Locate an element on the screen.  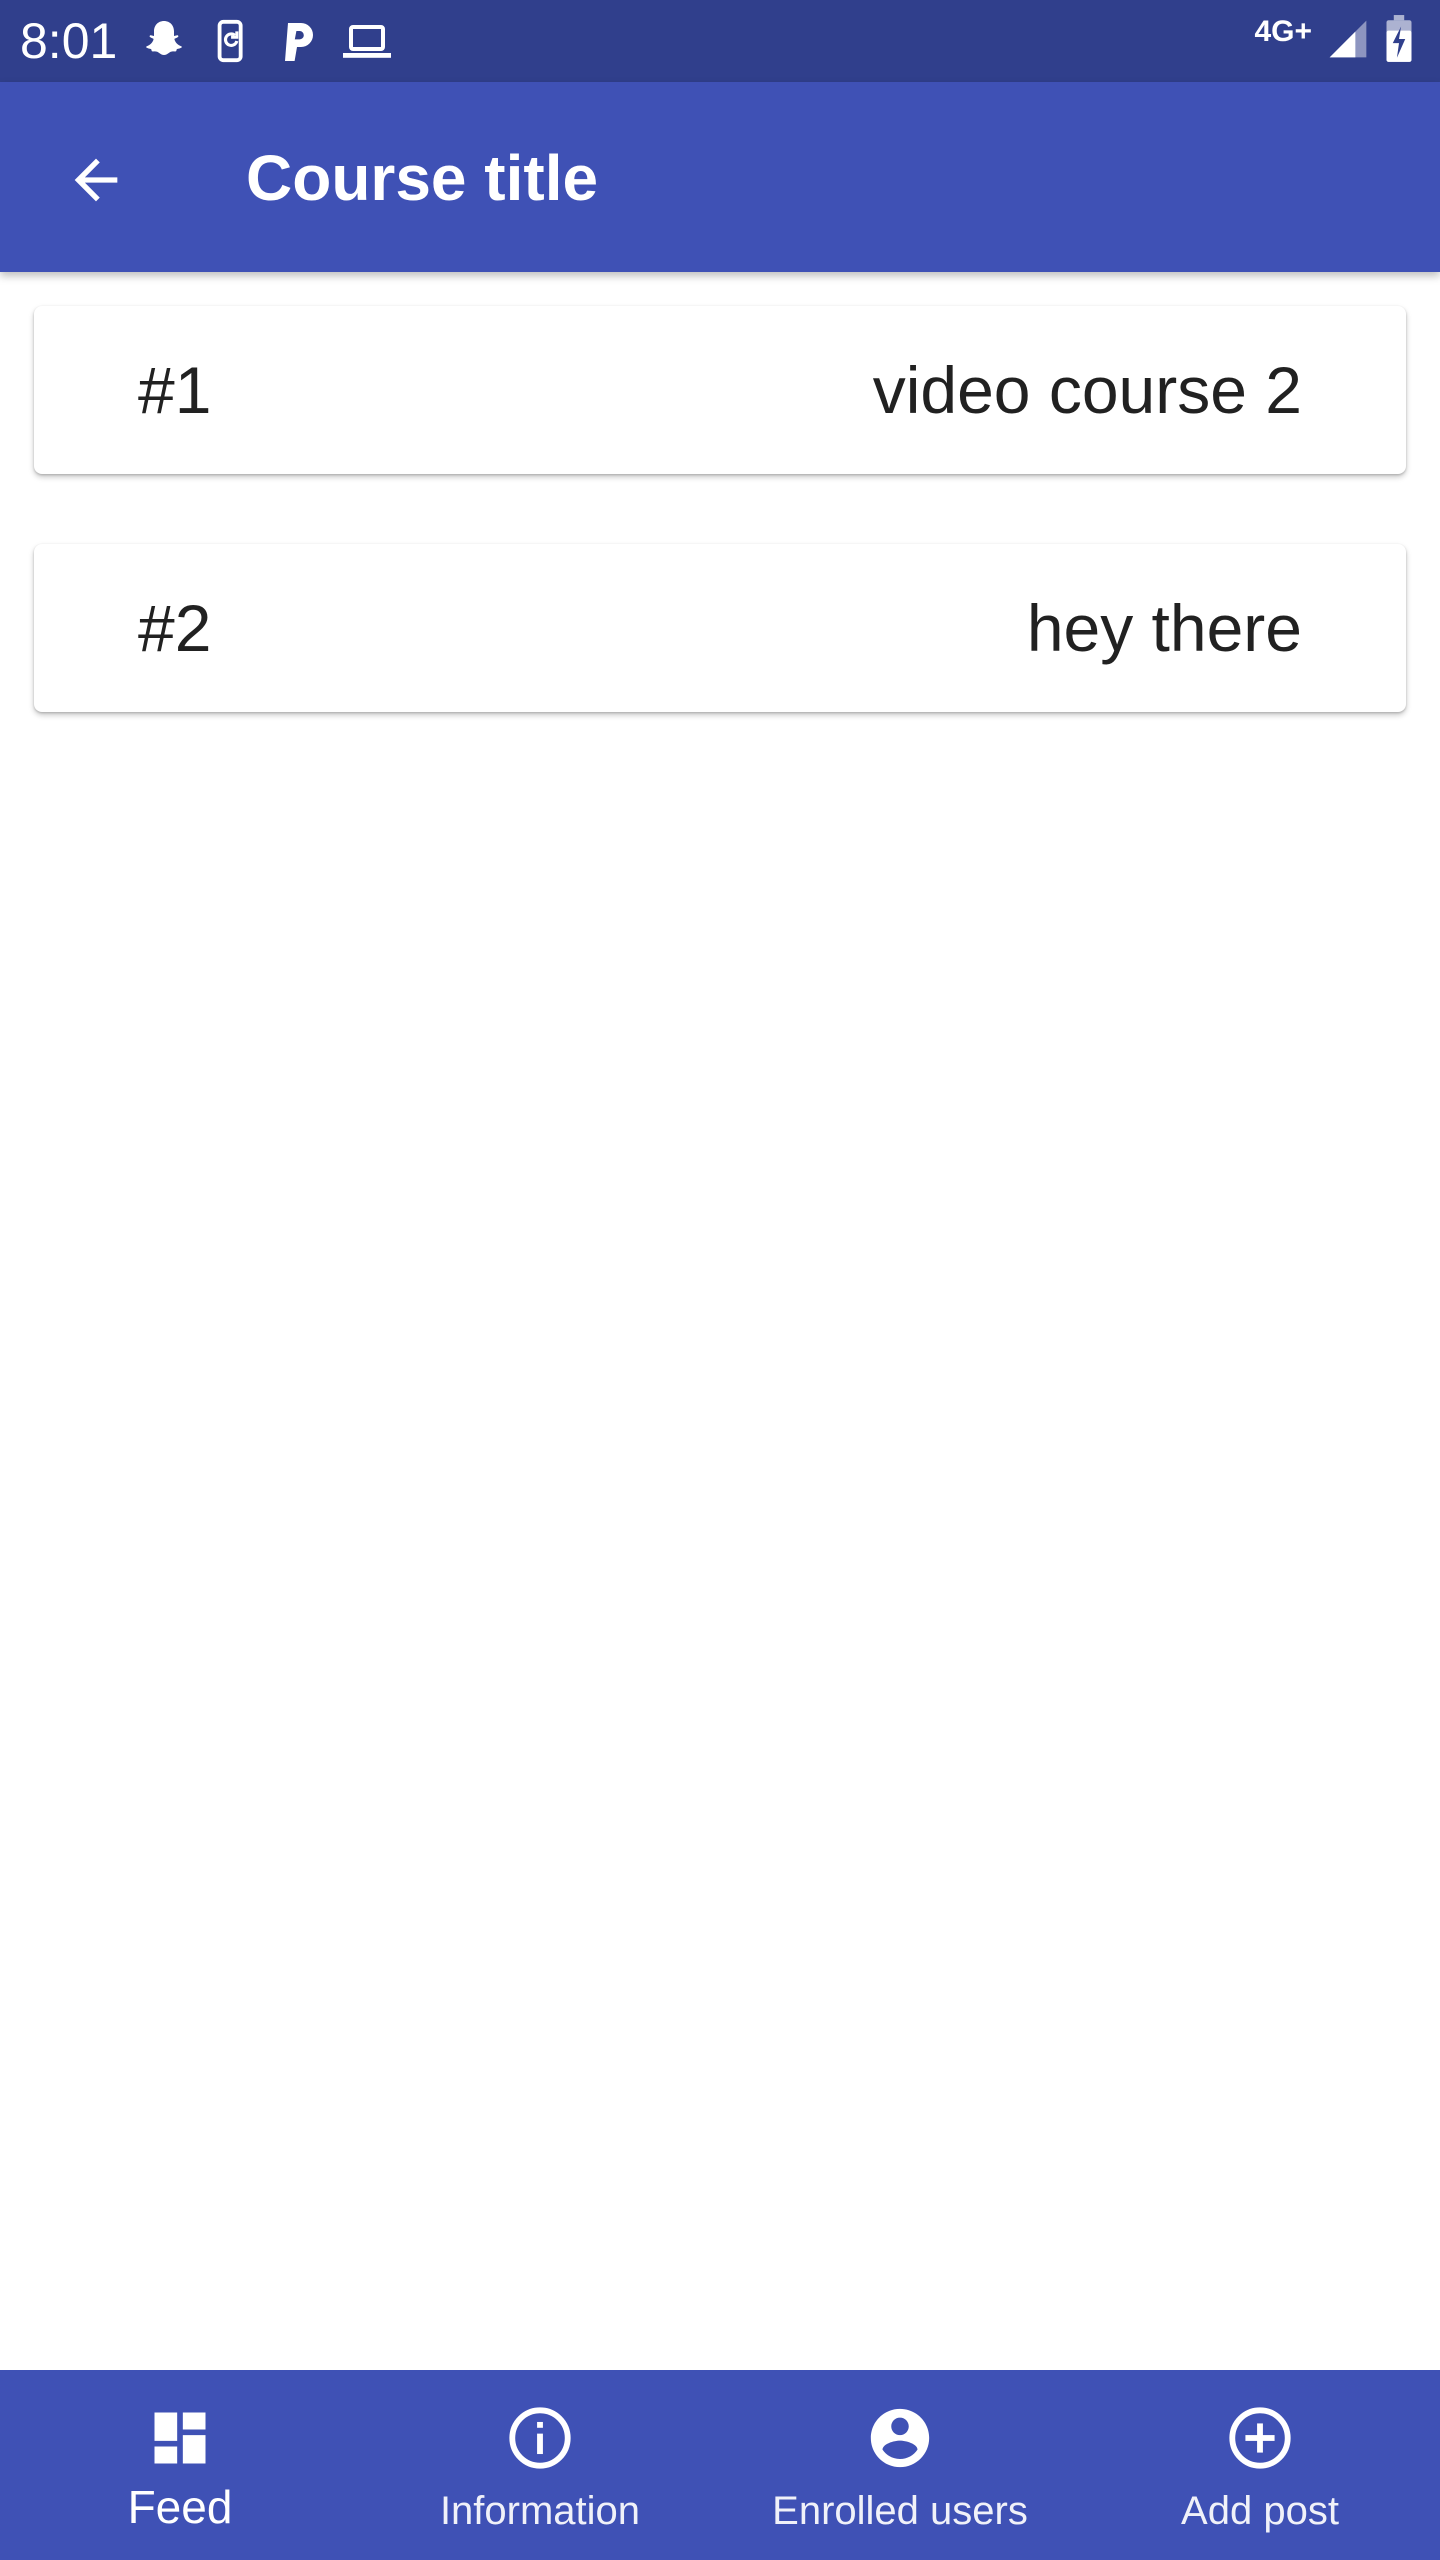
post-card: #2 hey there is located at coordinates (720, 628).